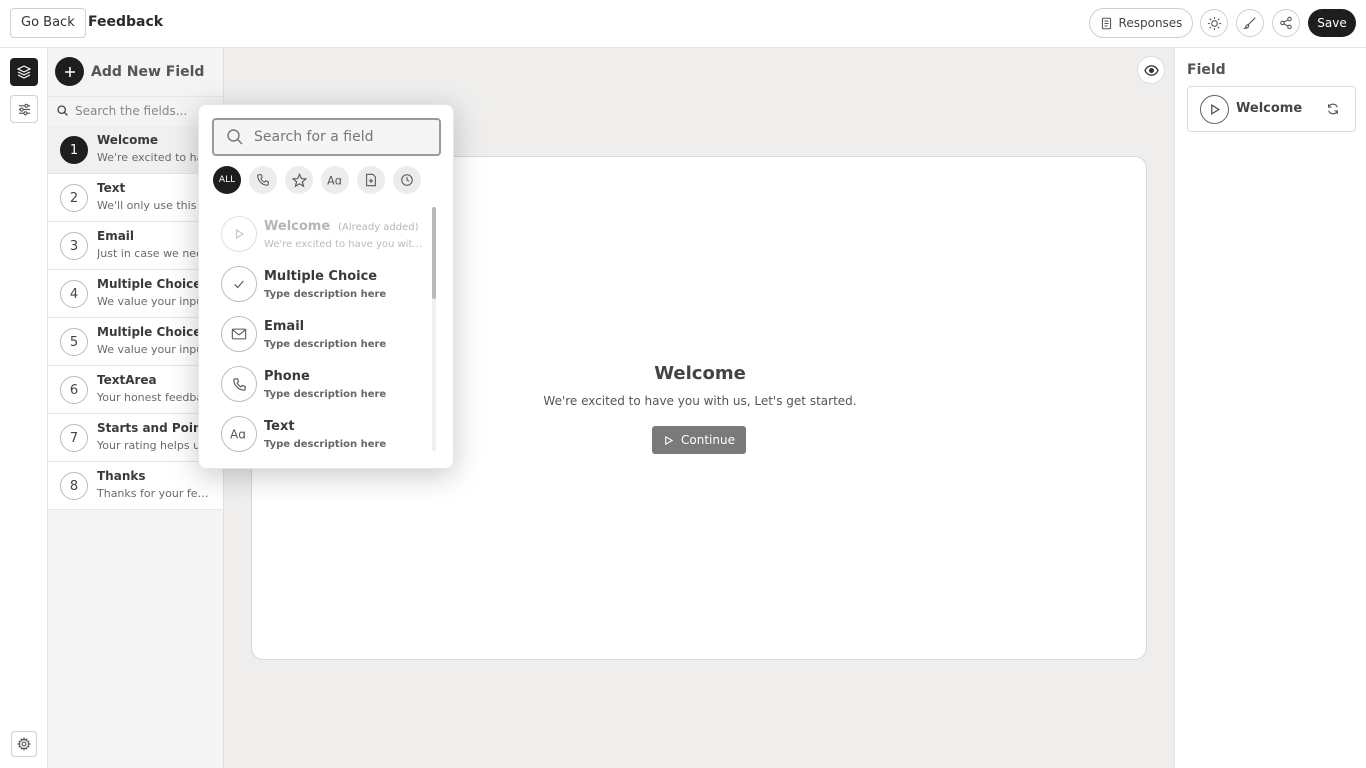 The height and width of the screenshot is (768, 1366). What do you see at coordinates (48, 23) in the screenshot?
I see `go-back-button: Go Back` at bounding box center [48, 23].